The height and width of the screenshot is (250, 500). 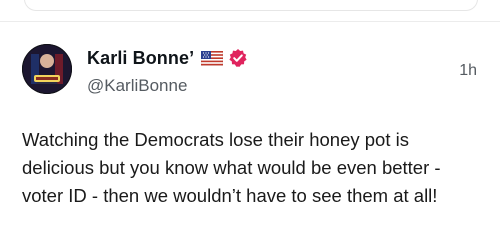 I want to click on author-row: Karli Bonne’, so click(x=167, y=58).